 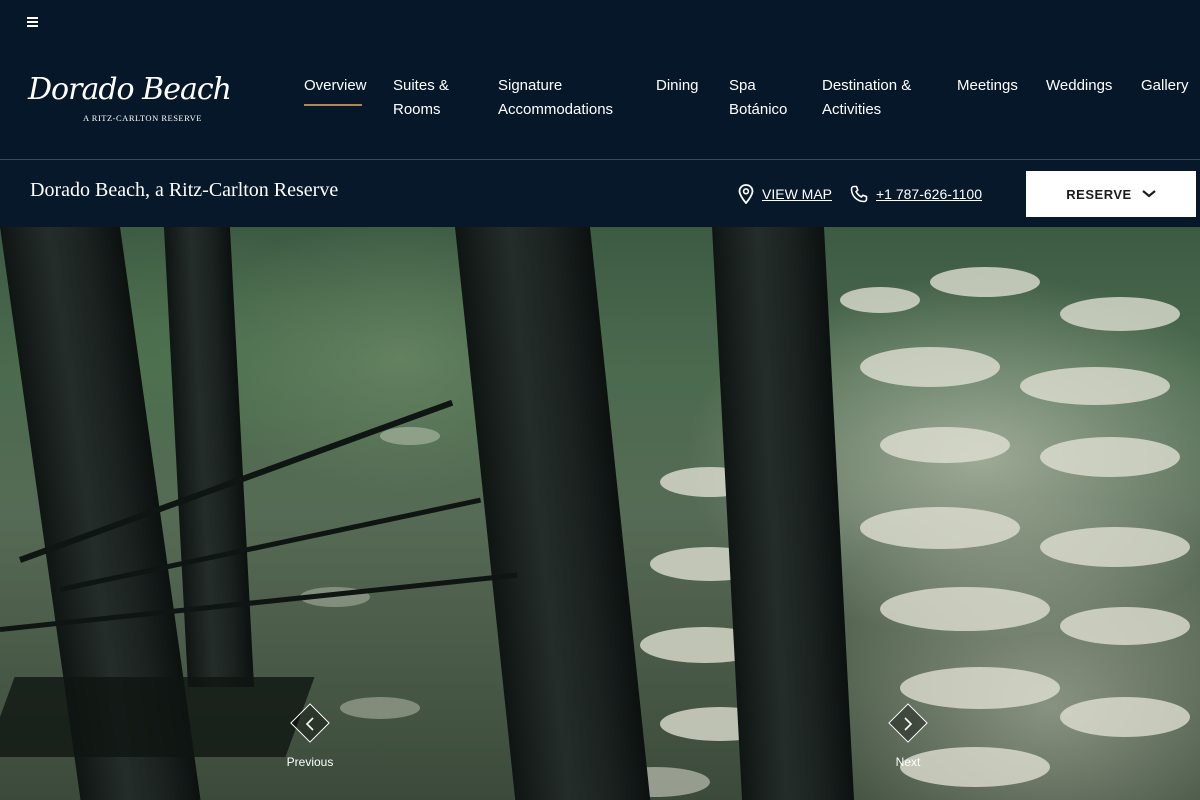 I want to click on phone-number: +1 787-626-1100, so click(x=929, y=194).